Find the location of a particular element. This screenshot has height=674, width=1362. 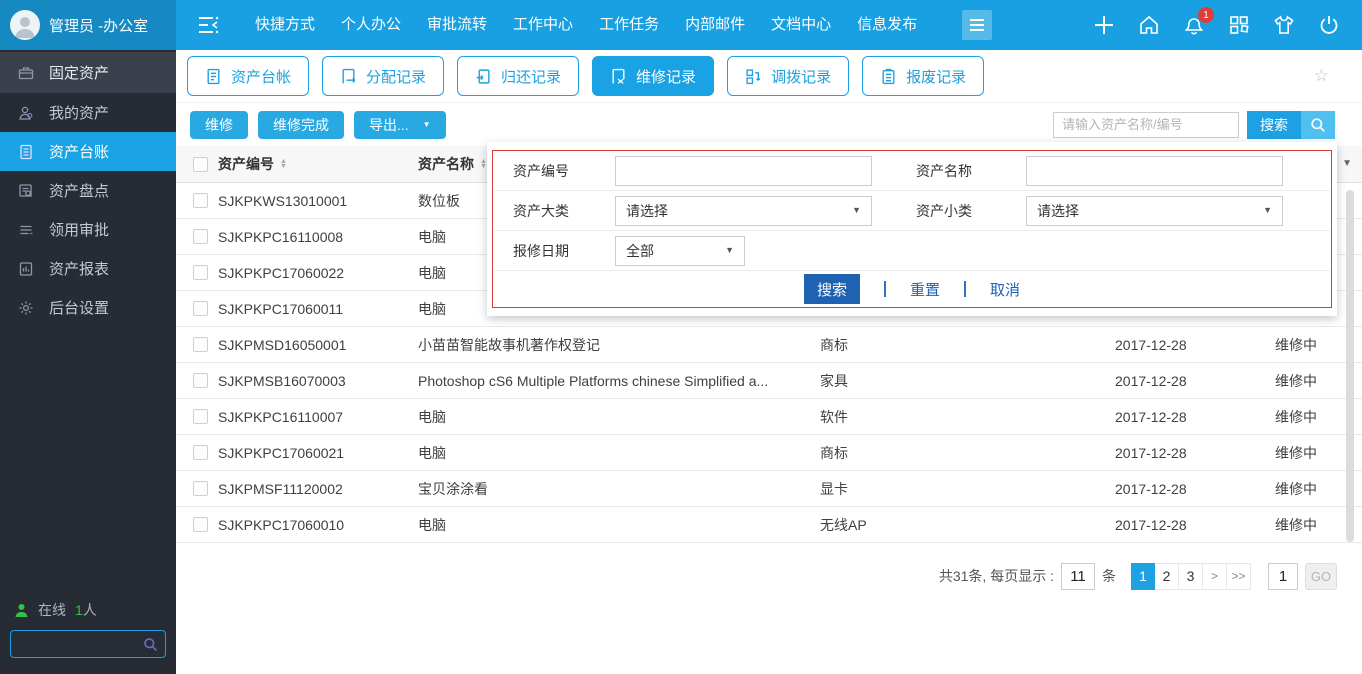

inventory-icon is located at coordinates (26, 191).